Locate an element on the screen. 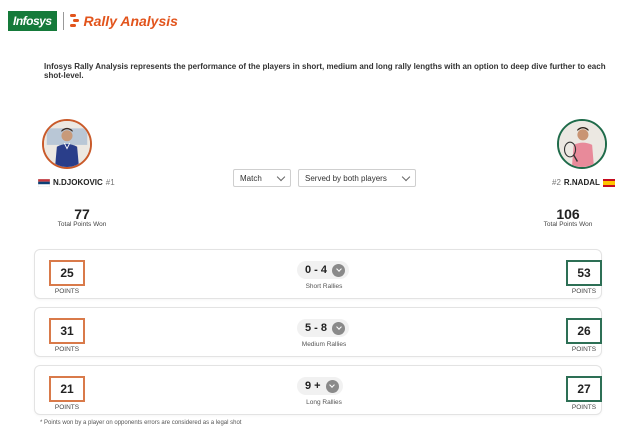 Image resolution: width=624 pixels, height=432 pixels. logo-divider is located at coordinates (63, 21).